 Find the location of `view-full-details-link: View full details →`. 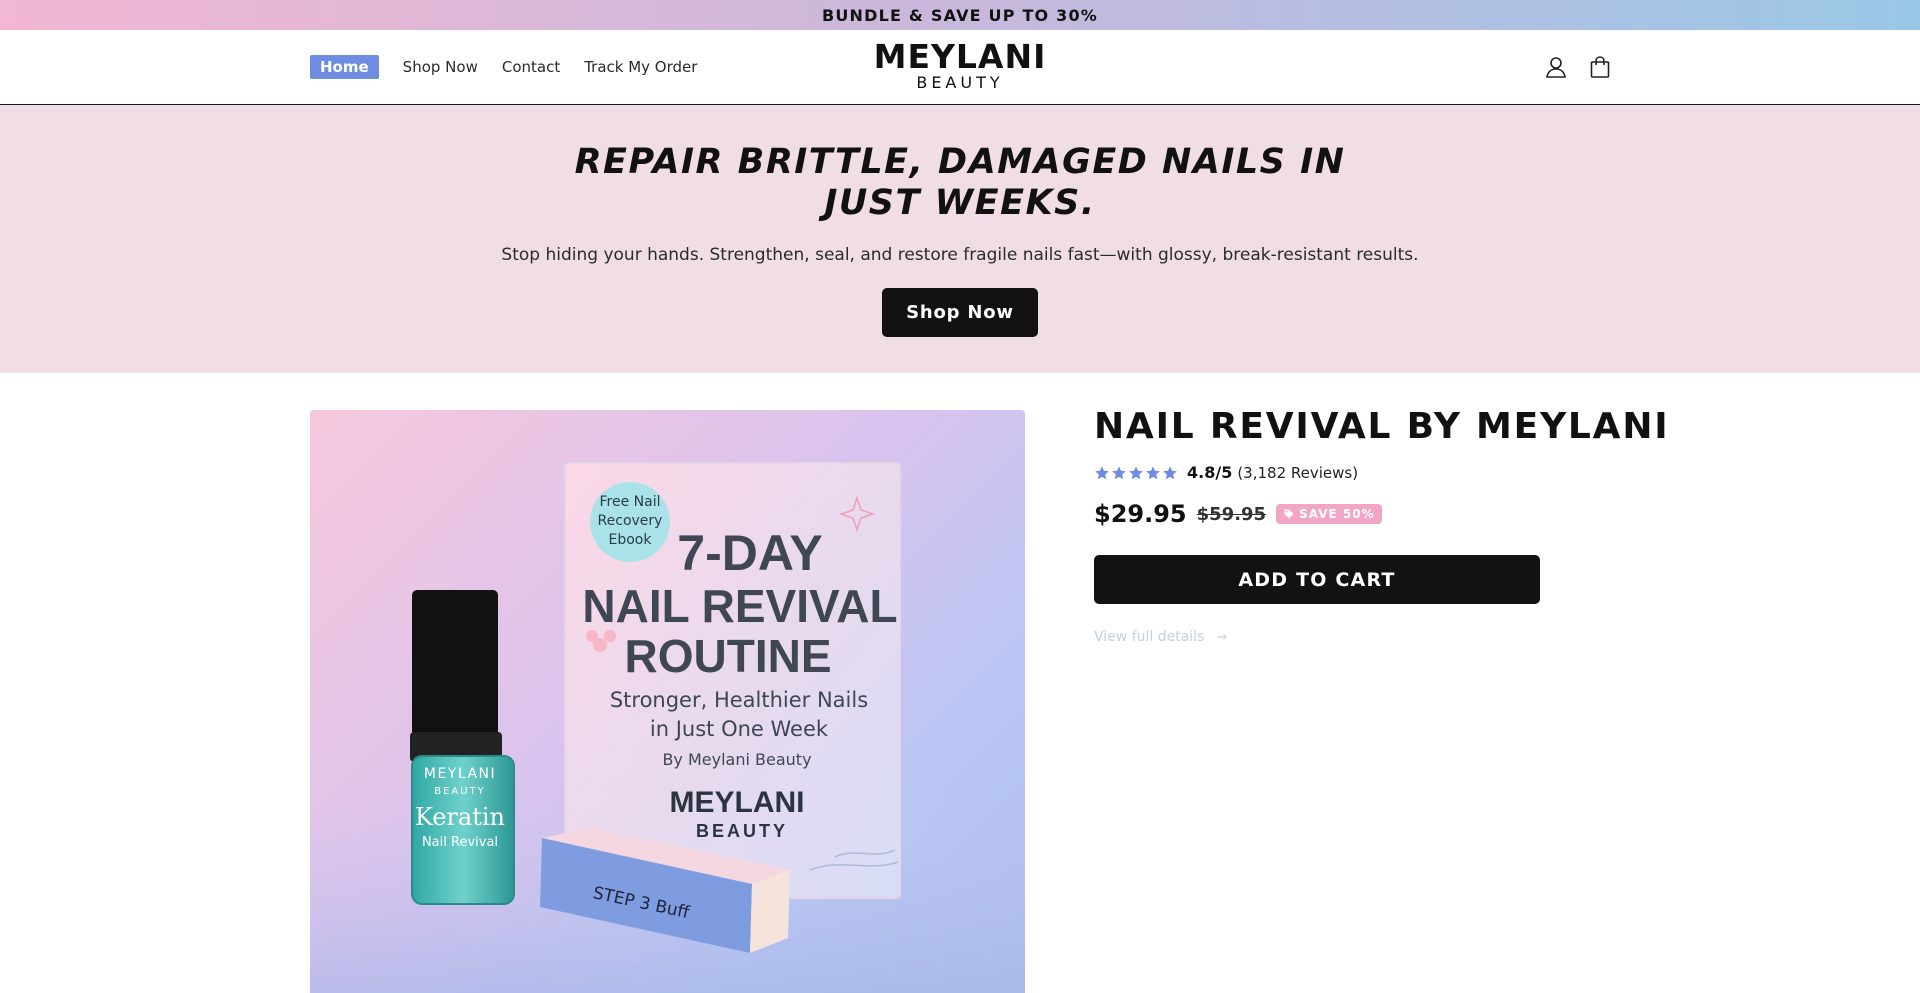

view-full-details-link: View full details → is located at coordinates (1160, 637).